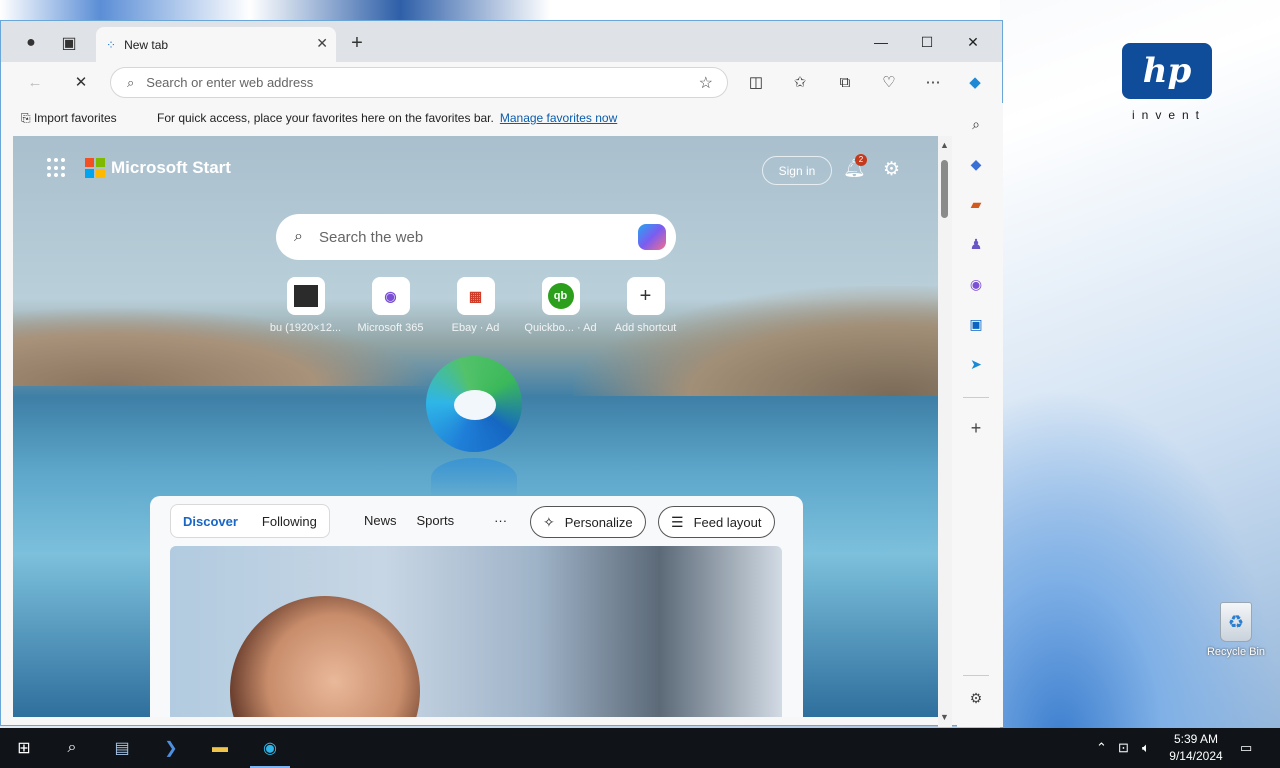  What do you see at coordinates (976, 244) in the screenshot?
I see `games-icon: ♟` at bounding box center [976, 244].